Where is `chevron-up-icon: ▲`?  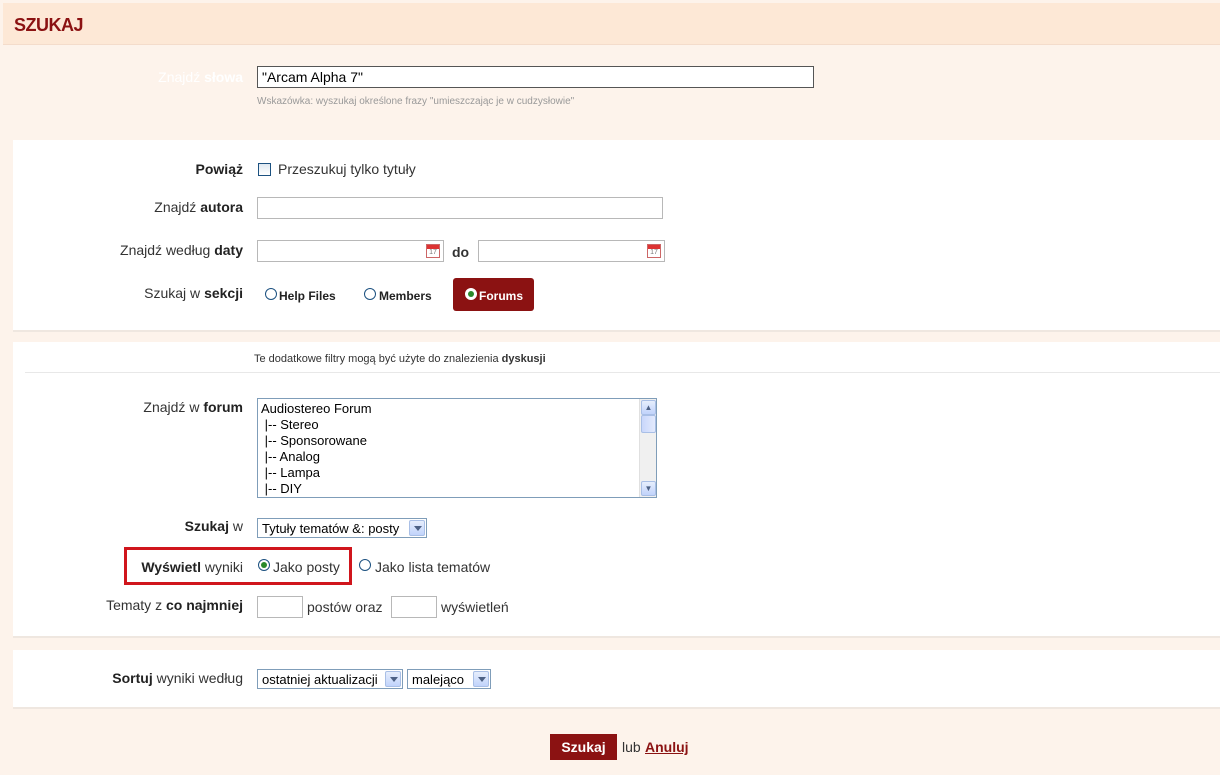 chevron-up-icon: ▲ is located at coordinates (648, 407).